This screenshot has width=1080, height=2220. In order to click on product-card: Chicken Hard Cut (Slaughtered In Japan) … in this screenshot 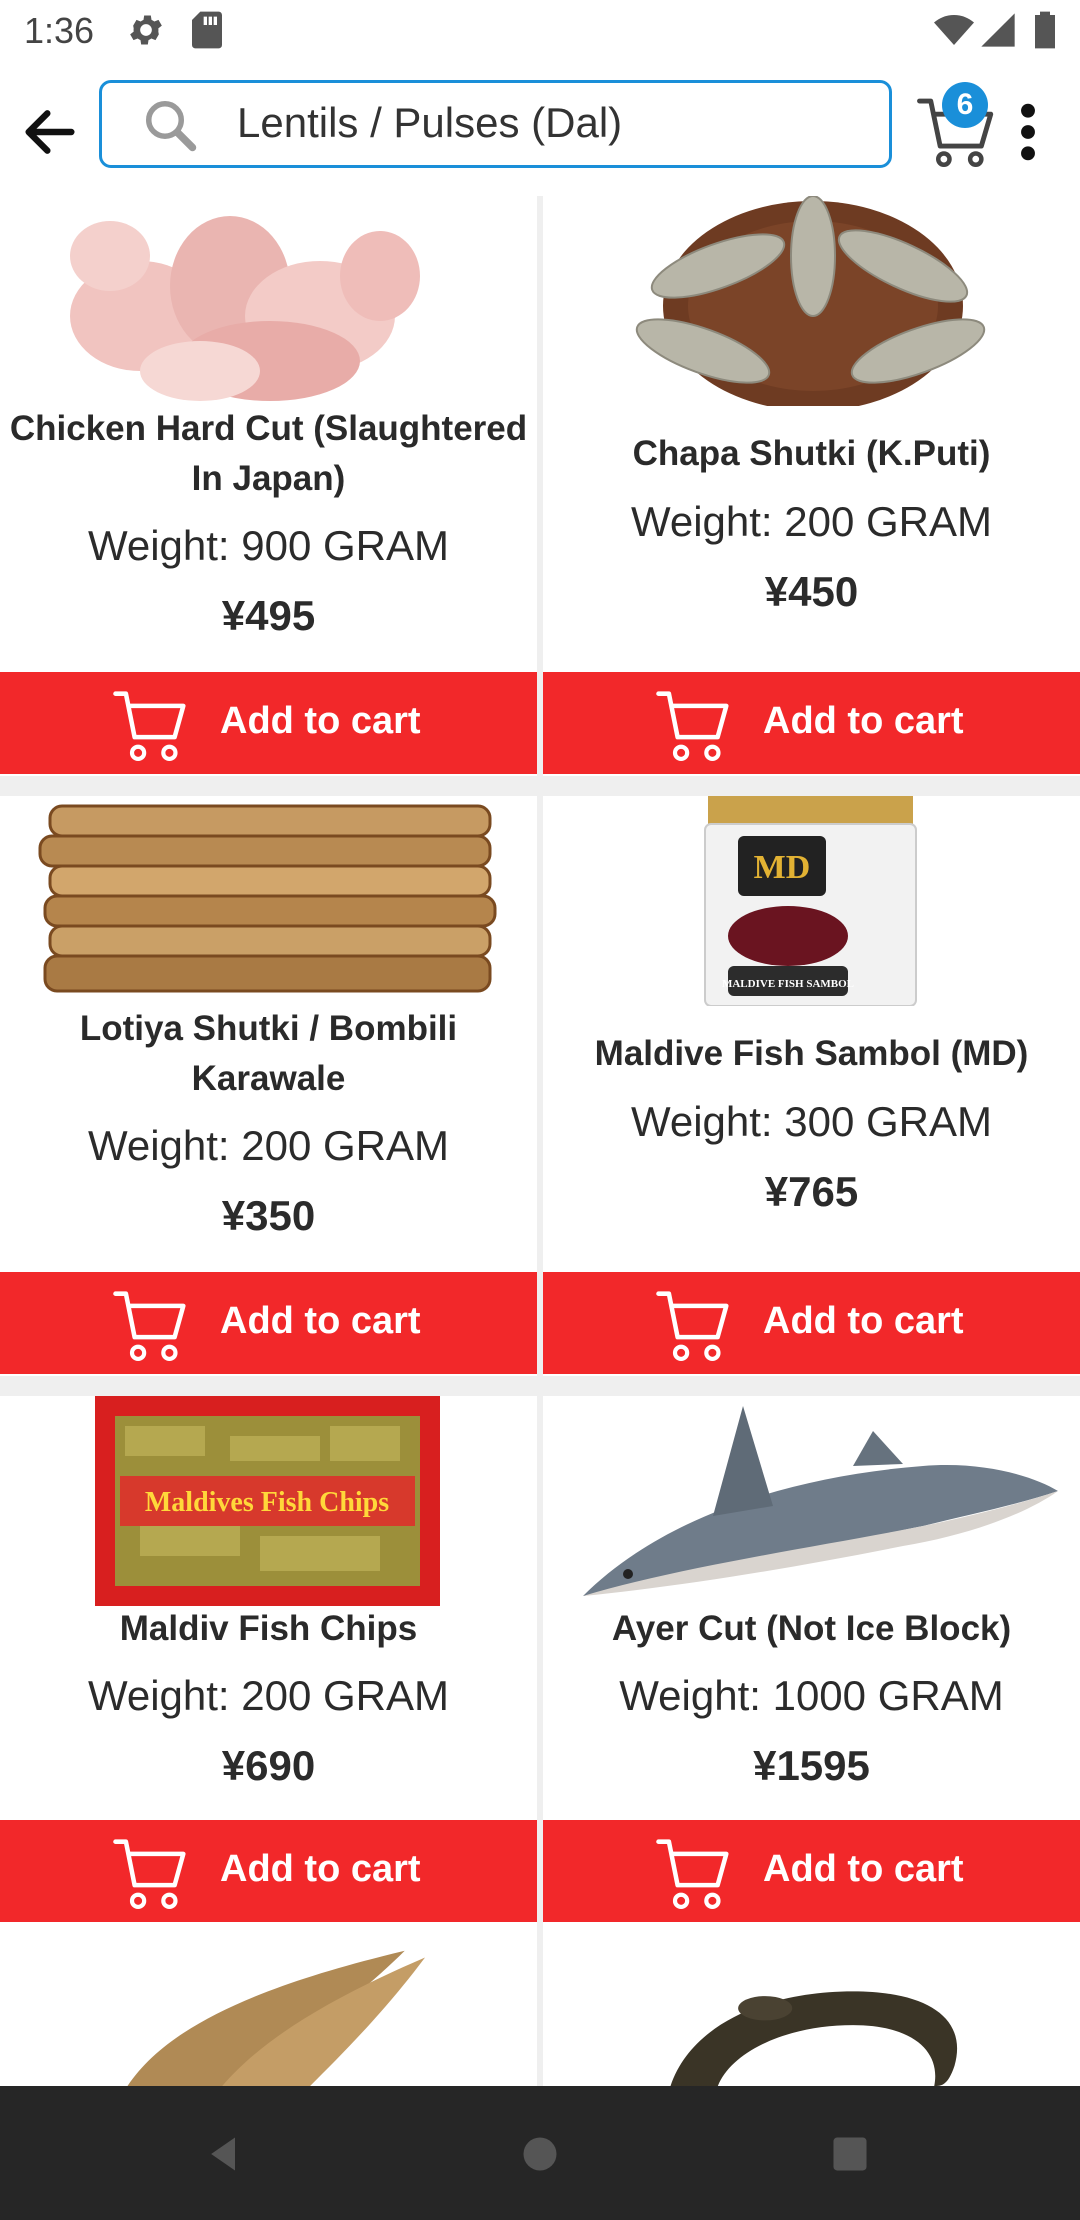, I will do `click(268, 486)`.